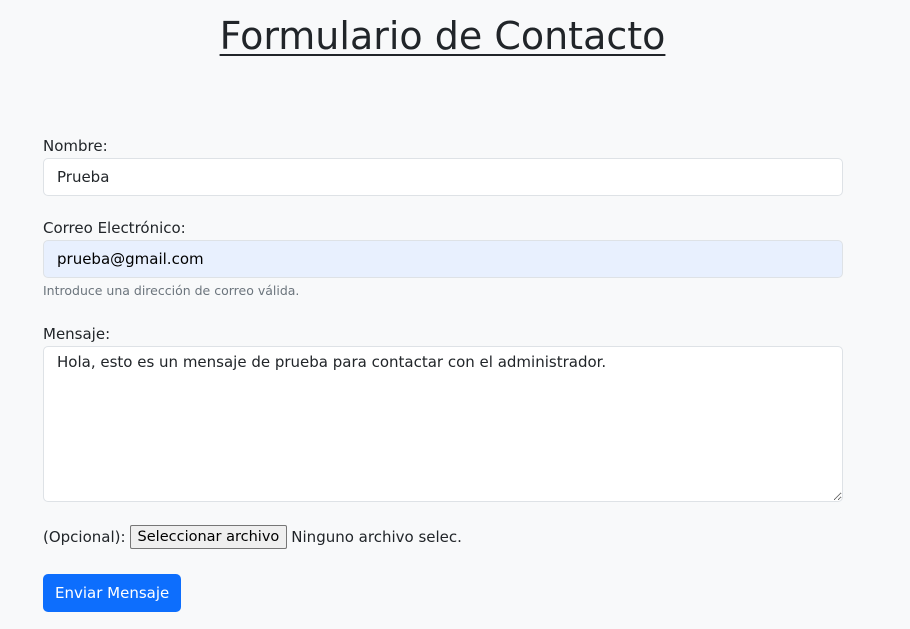 This screenshot has width=910, height=629. Describe the element at coordinates (77, 334) in the screenshot. I see `message-label: Mensaje:` at that location.